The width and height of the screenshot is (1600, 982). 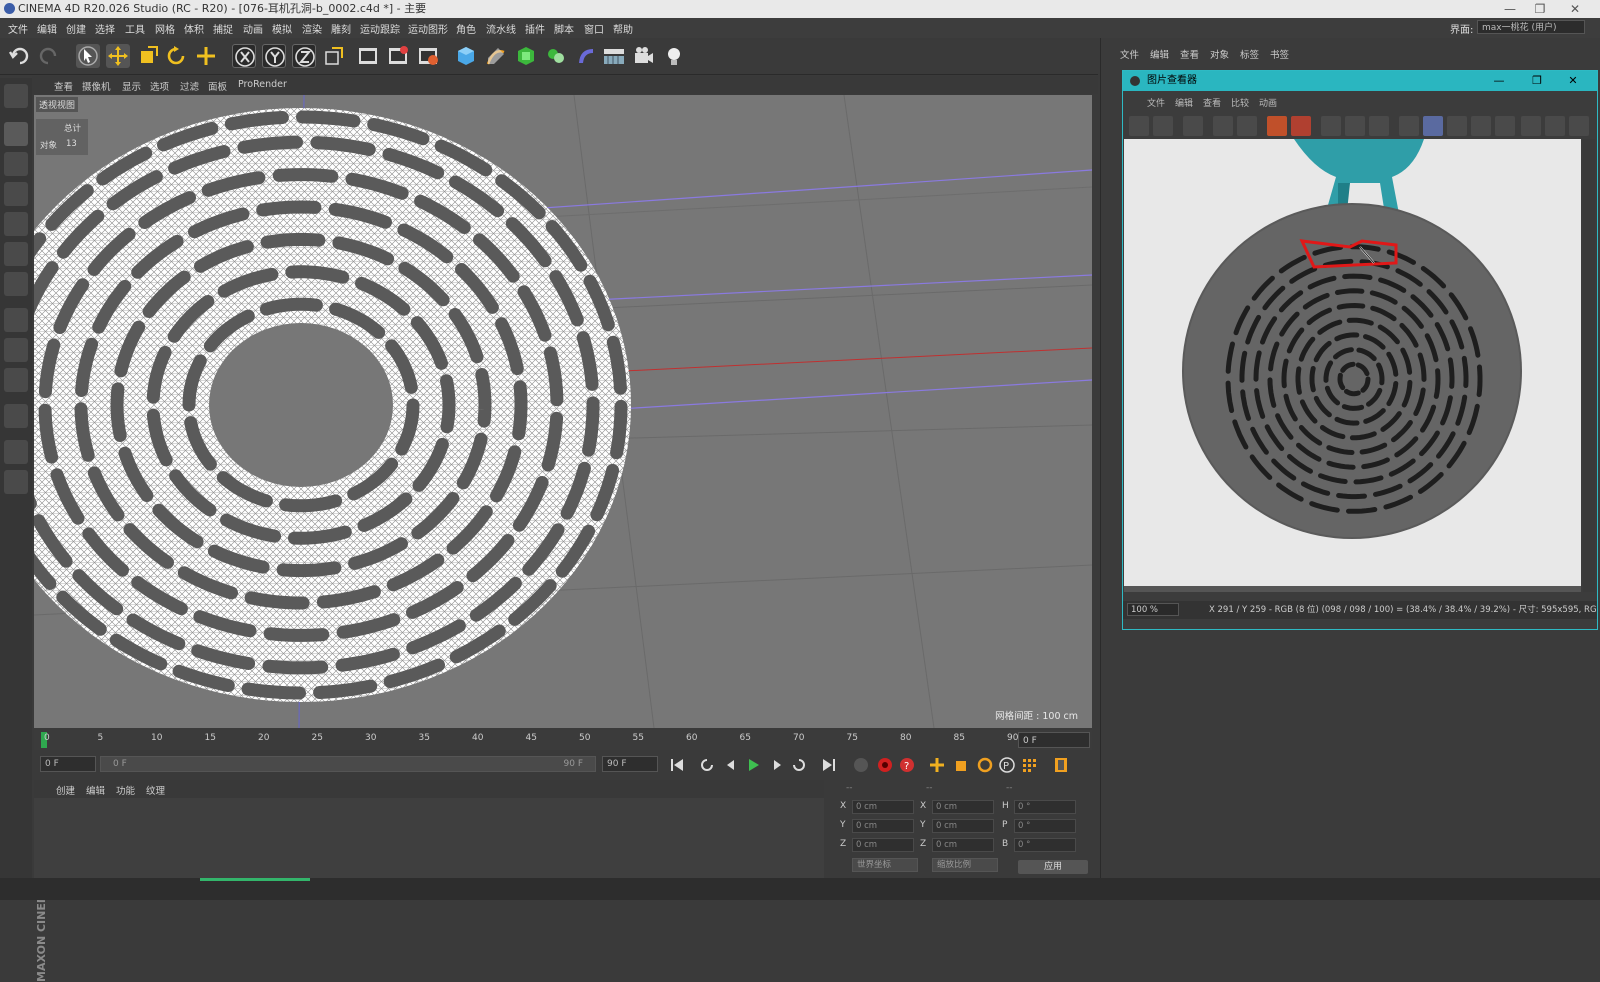 I want to click on menu-help: 帮助, so click(x=623, y=28).